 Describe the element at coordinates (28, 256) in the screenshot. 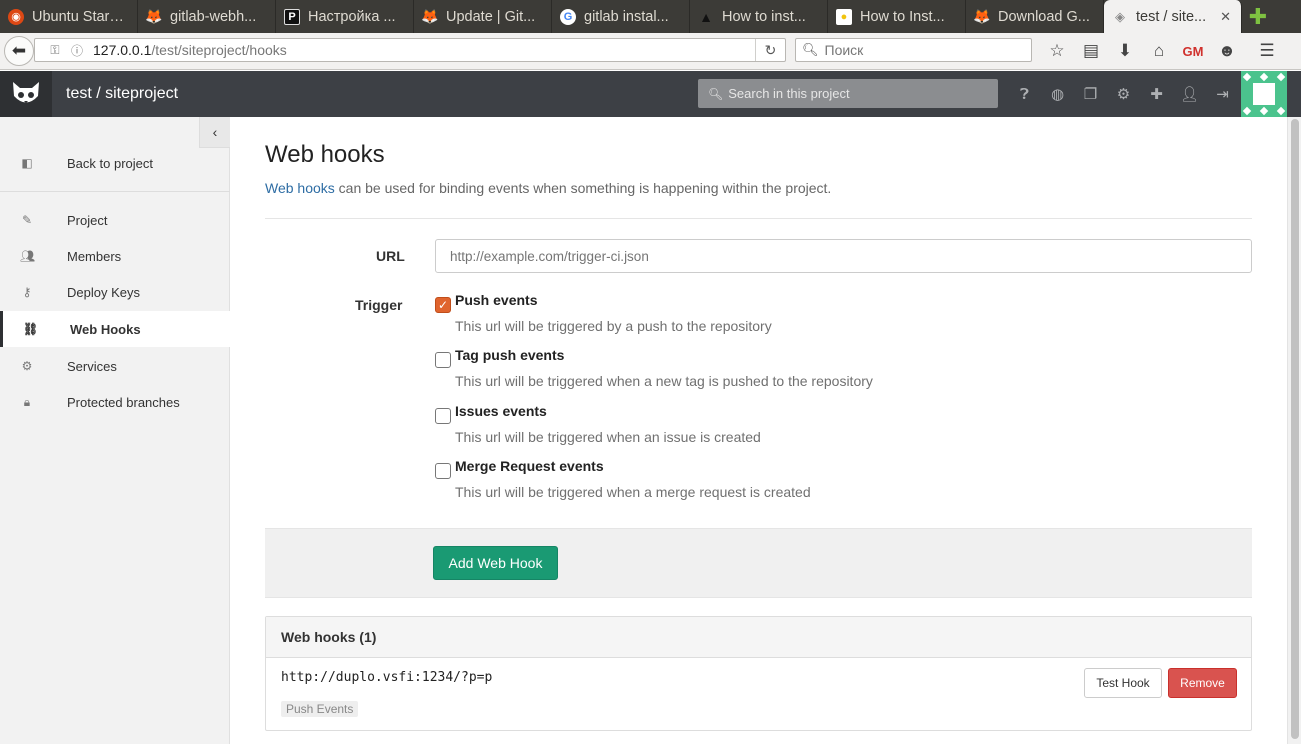

I see `users-icon: 👥︎` at that location.